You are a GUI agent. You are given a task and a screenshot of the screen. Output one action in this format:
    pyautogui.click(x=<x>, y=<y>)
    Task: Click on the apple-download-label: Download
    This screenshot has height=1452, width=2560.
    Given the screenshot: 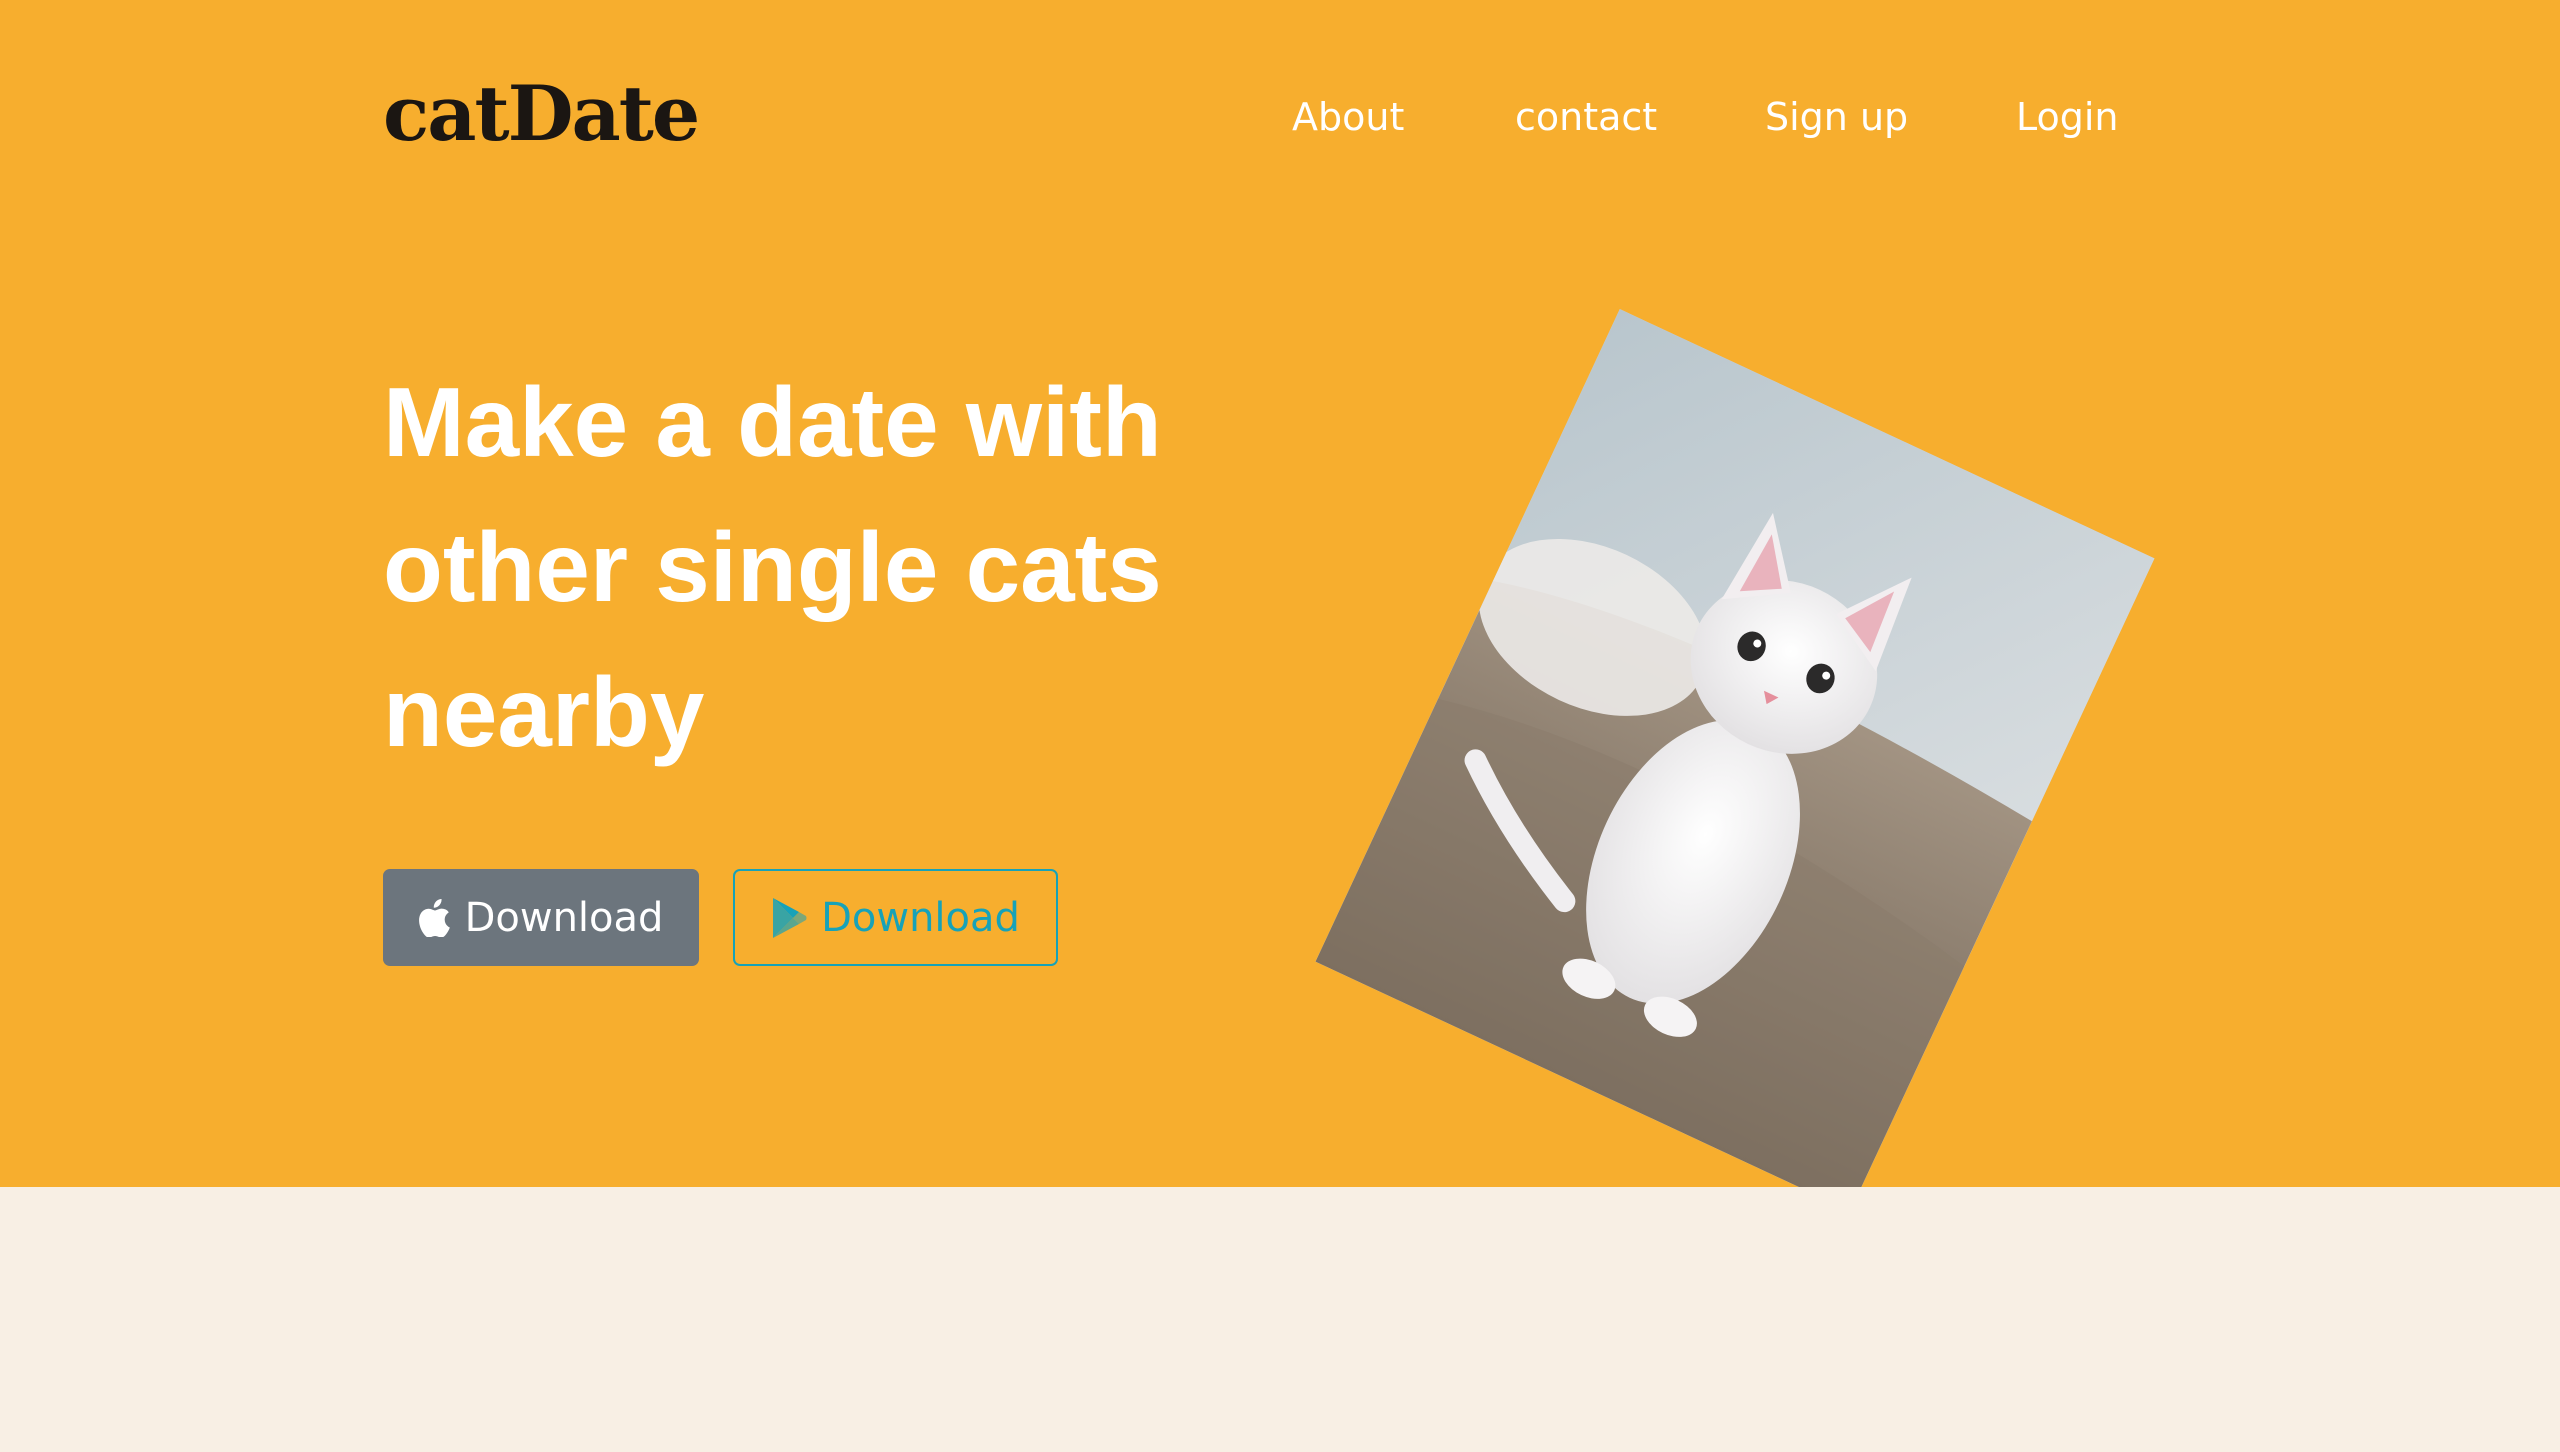 What is the action you would take?
    pyautogui.click(x=564, y=917)
    